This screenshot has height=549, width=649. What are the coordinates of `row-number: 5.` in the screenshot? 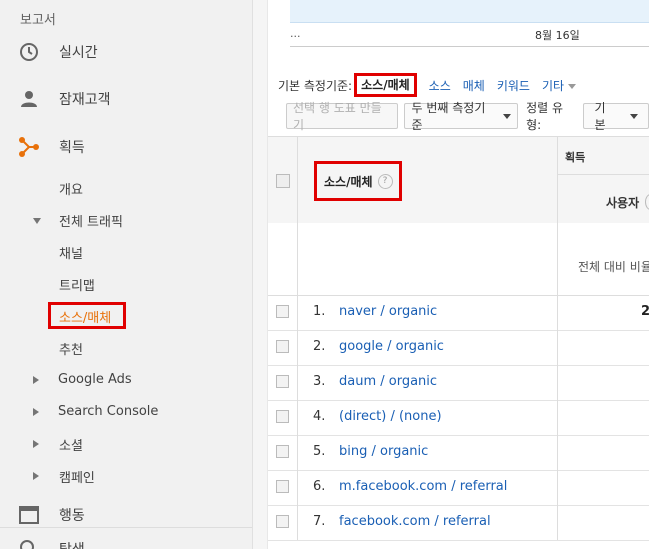 It's located at (319, 451).